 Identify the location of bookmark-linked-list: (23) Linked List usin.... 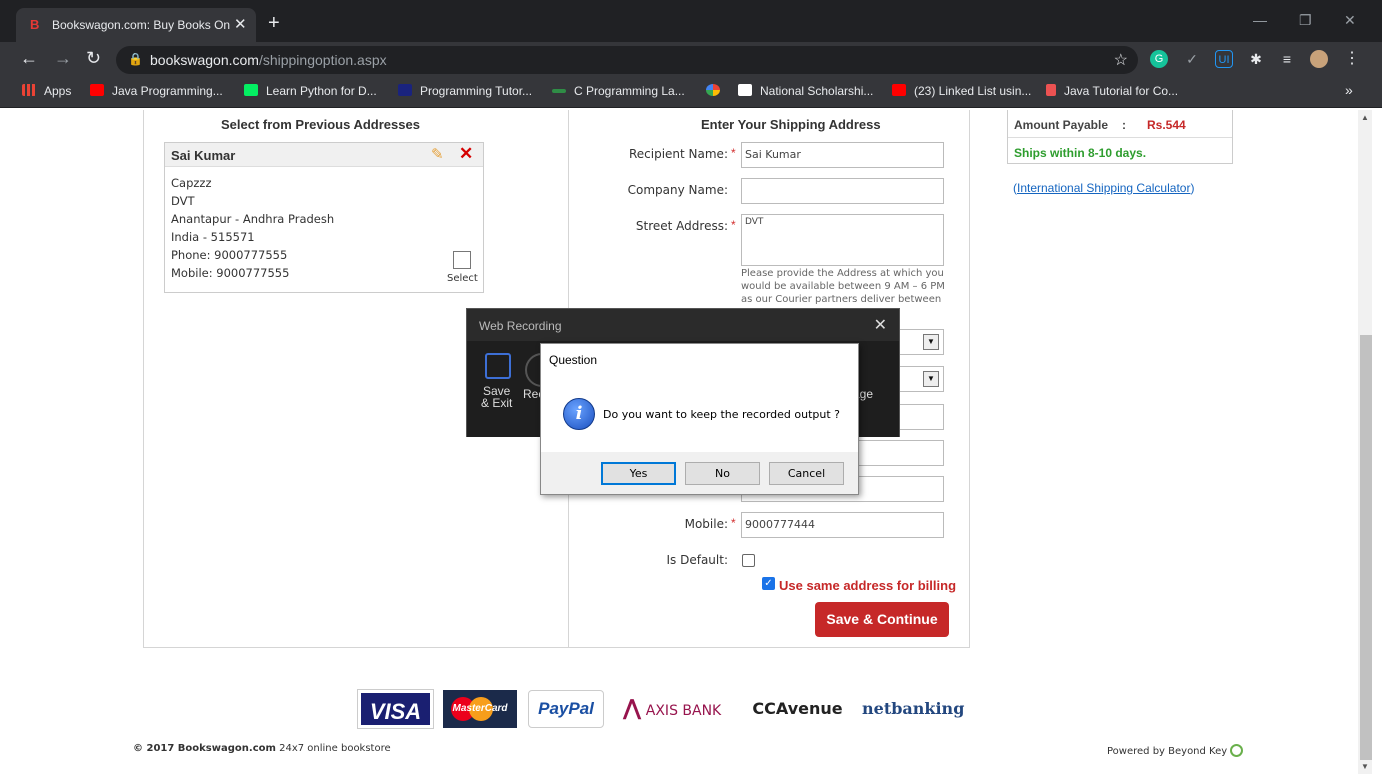
(961, 91).